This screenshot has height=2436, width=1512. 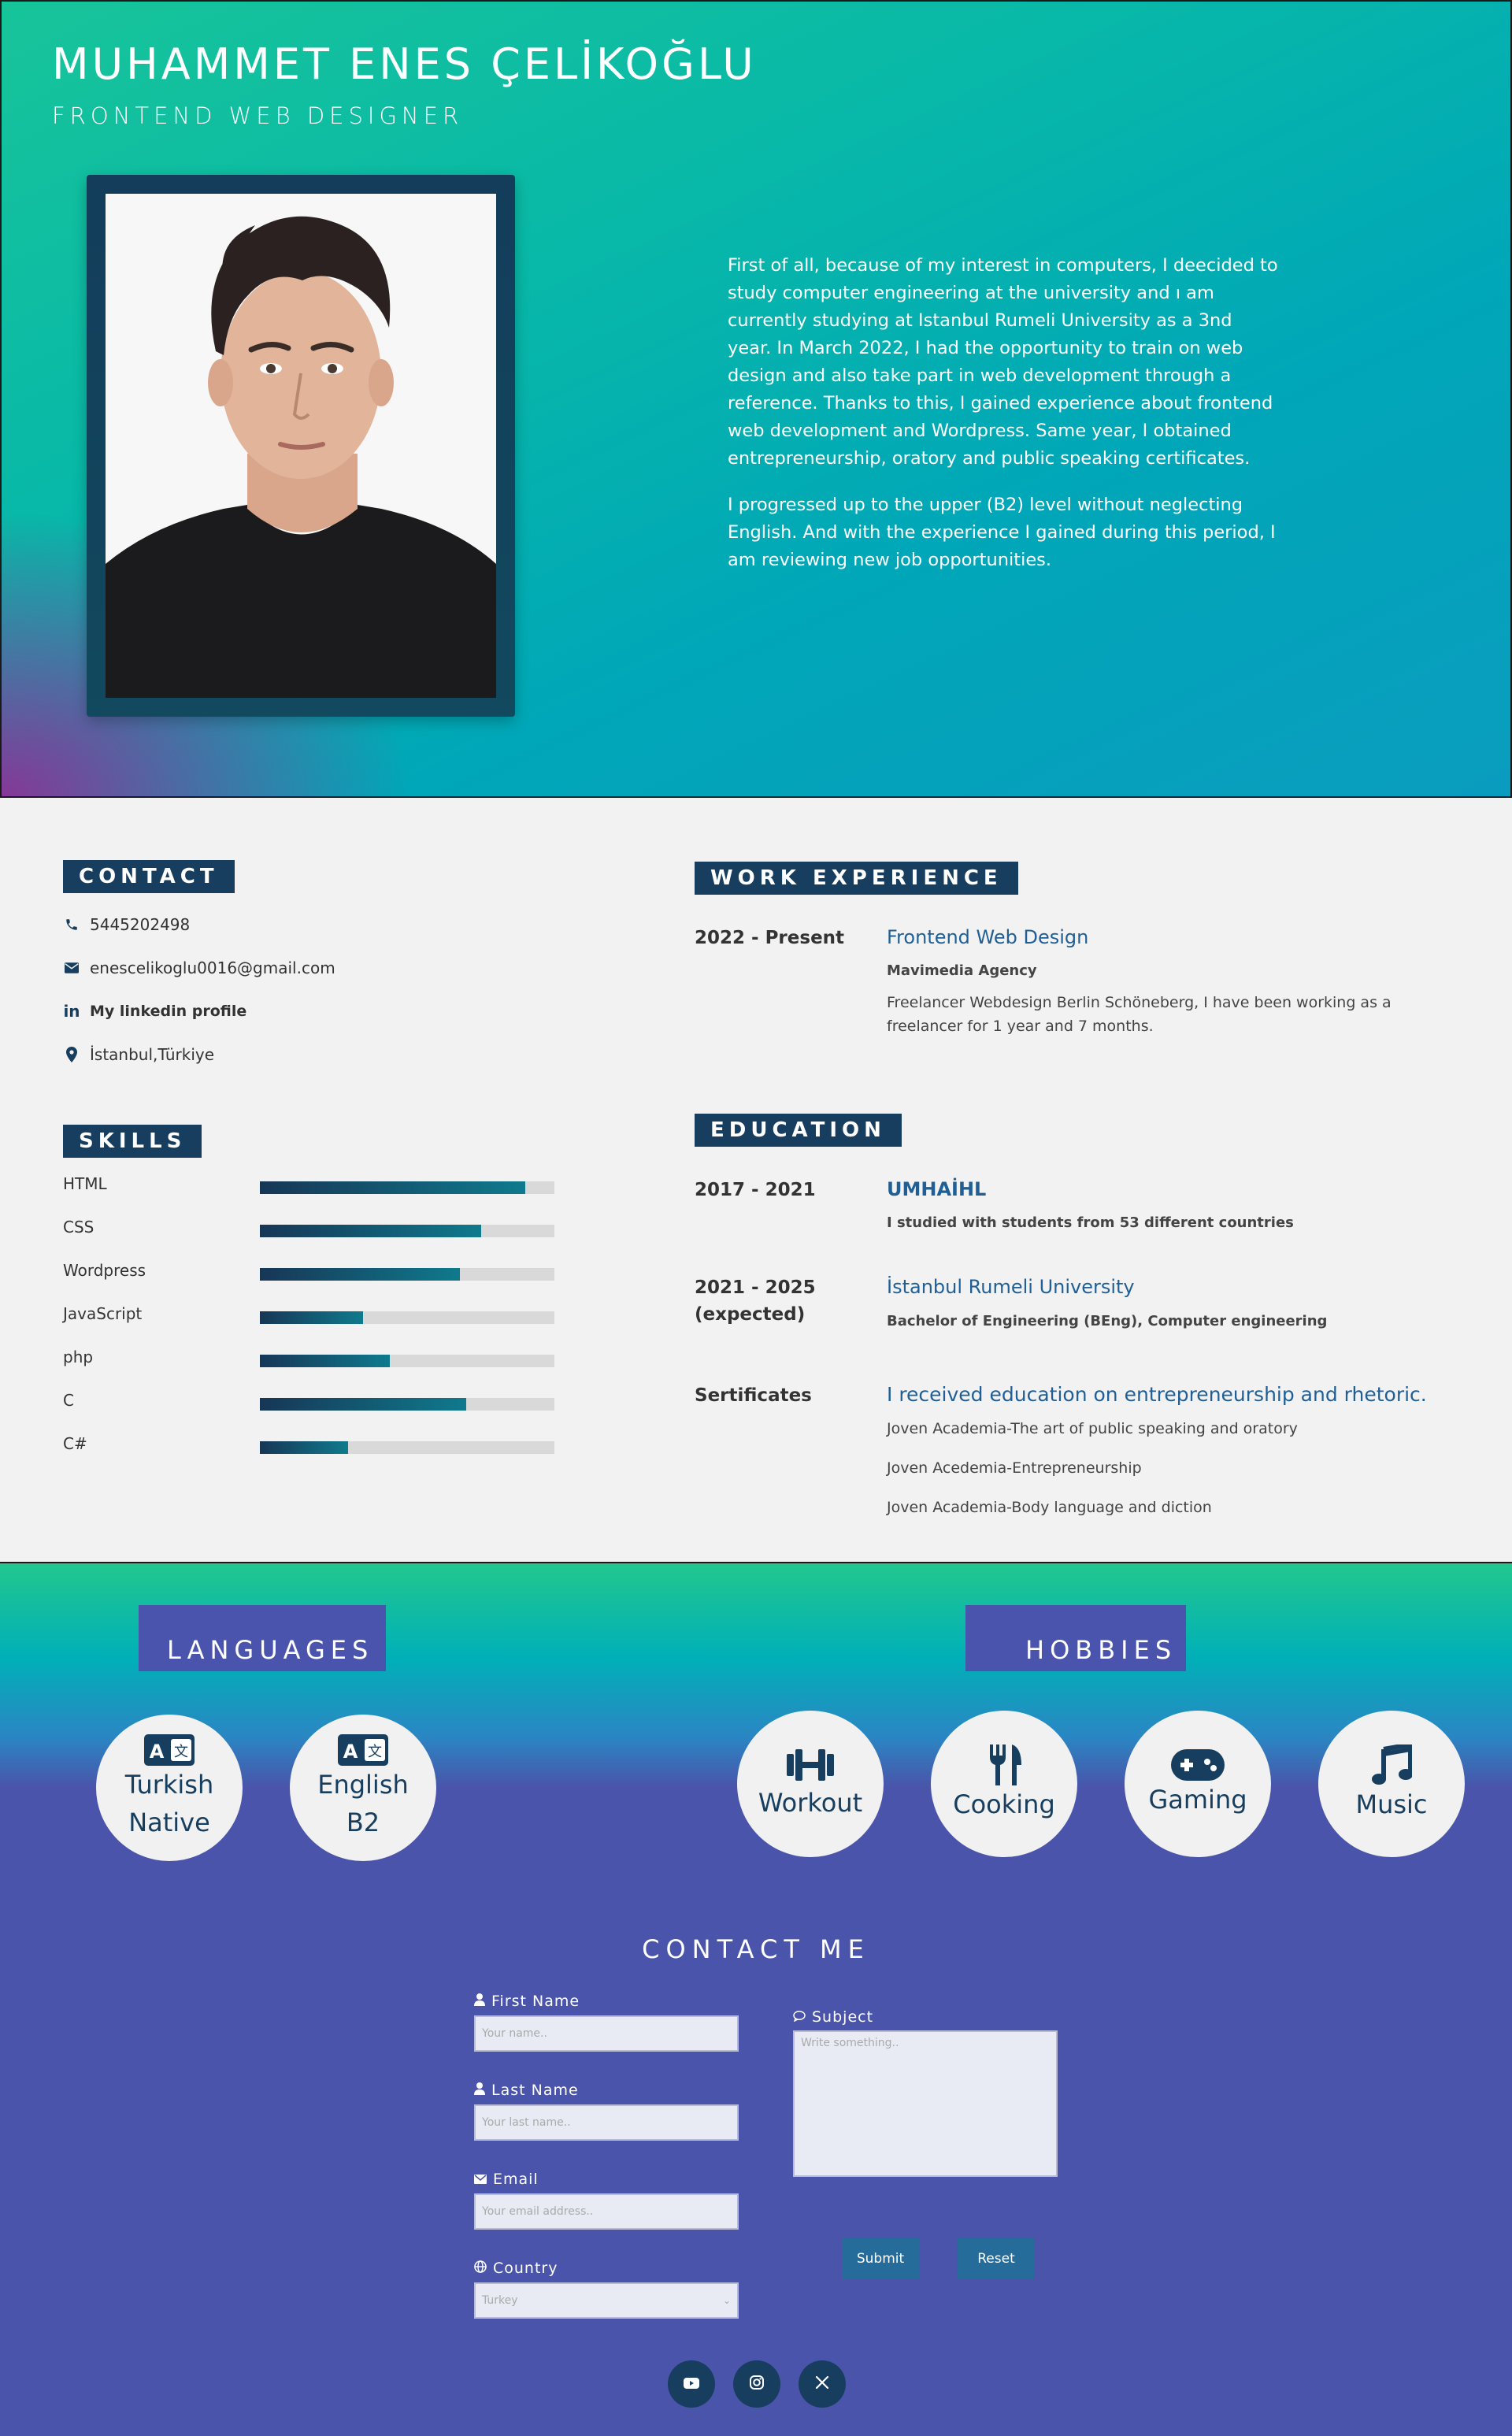 I want to click on language-name: Turkish, so click(x=169, y=1785).